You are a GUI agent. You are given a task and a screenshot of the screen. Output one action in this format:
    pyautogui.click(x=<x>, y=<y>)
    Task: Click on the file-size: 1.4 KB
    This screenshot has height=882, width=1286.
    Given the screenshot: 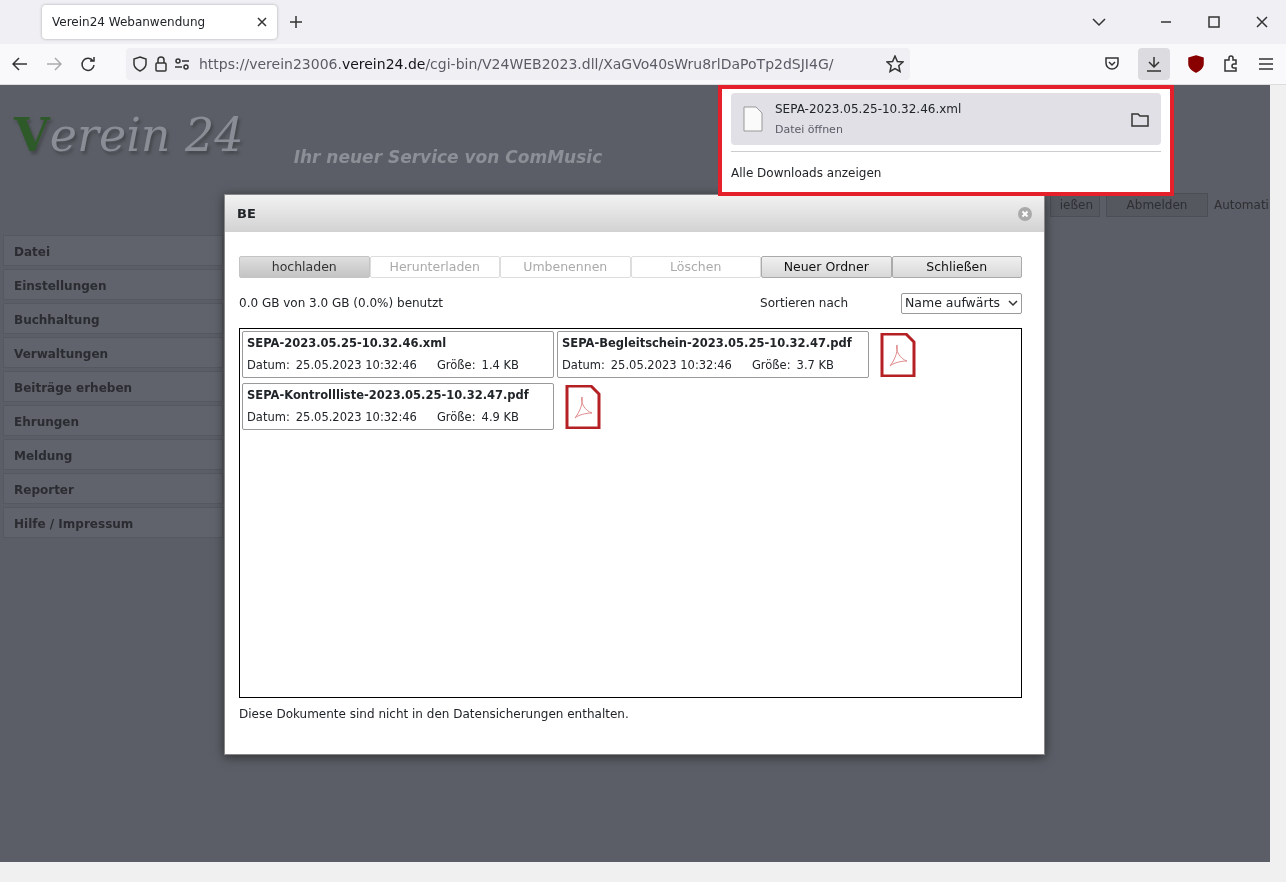 What is the action you would take?
    pyautogui.click(x=500, y=365)
    